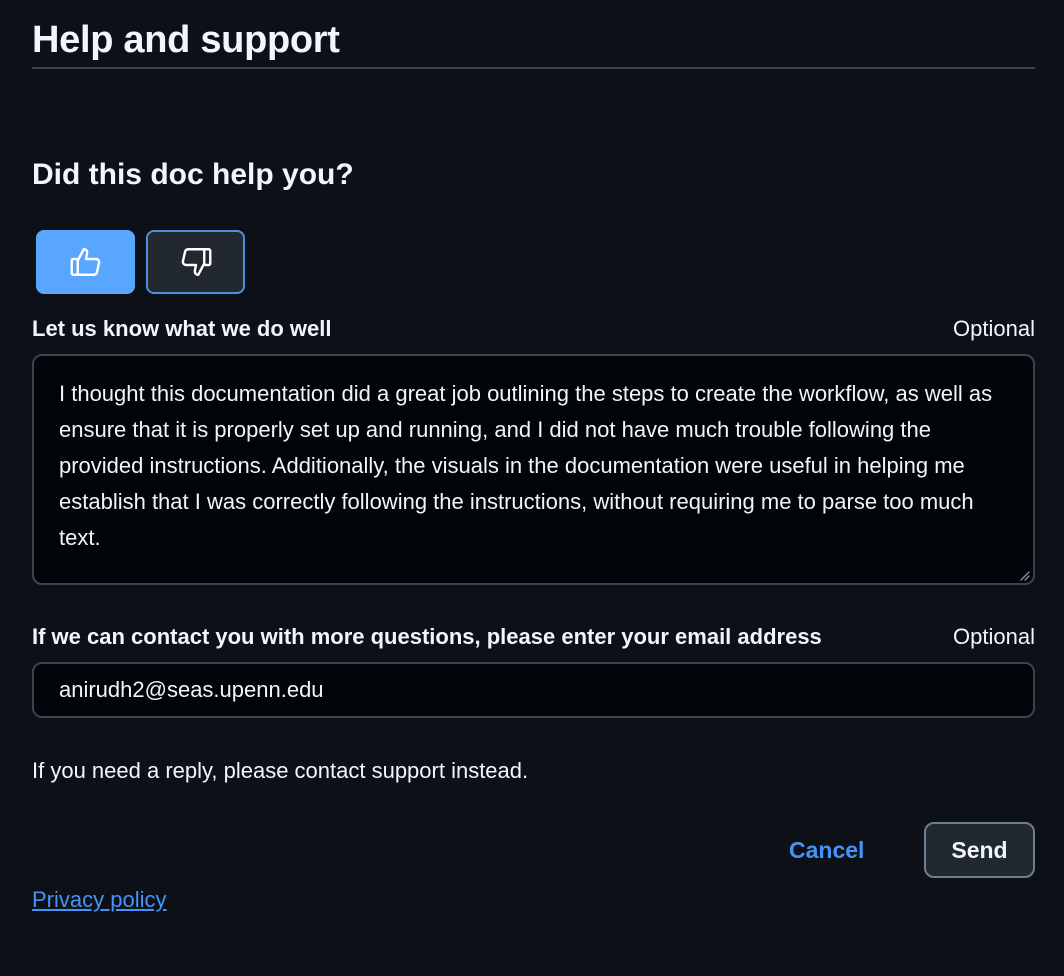 This screenshot has width=1064, height=976. Describe the element at coordinates (182, 328) in the screenshot. I see `praise-field-label: Let us know what we do well` at that location.